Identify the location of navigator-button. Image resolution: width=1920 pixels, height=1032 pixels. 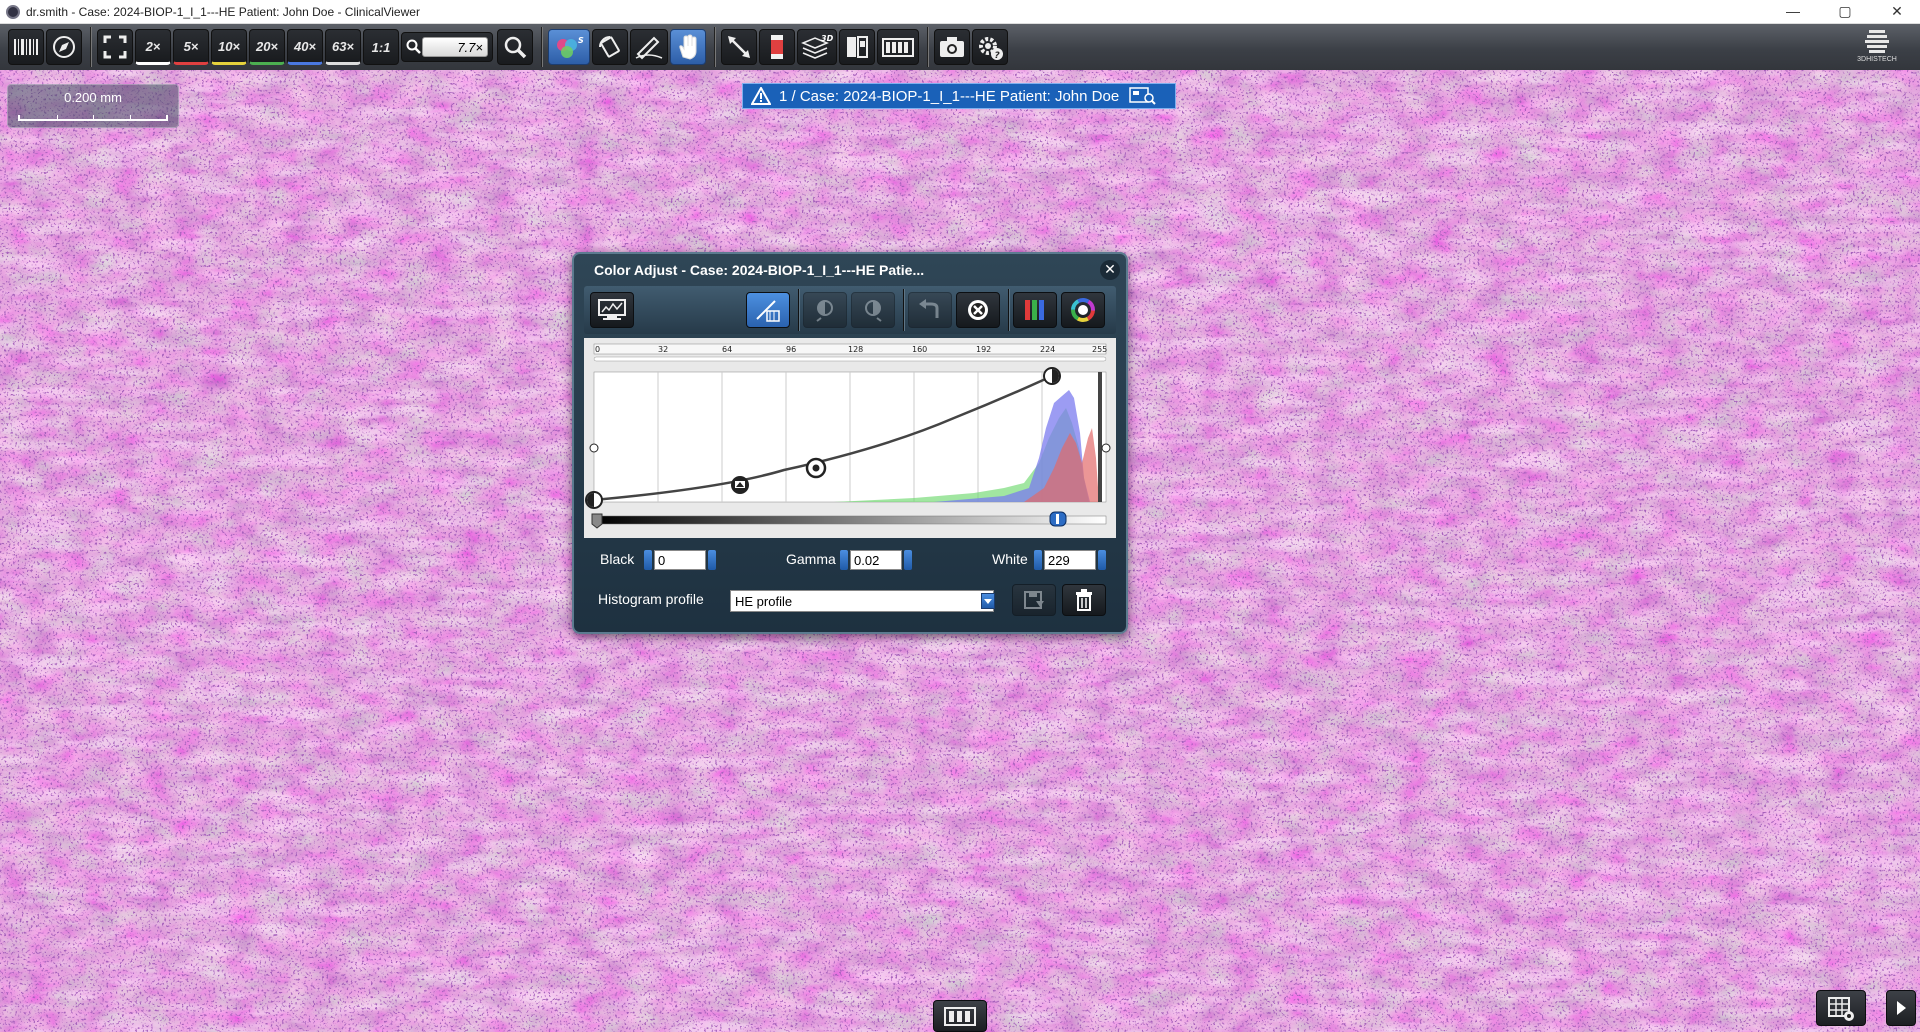
(64, 47).